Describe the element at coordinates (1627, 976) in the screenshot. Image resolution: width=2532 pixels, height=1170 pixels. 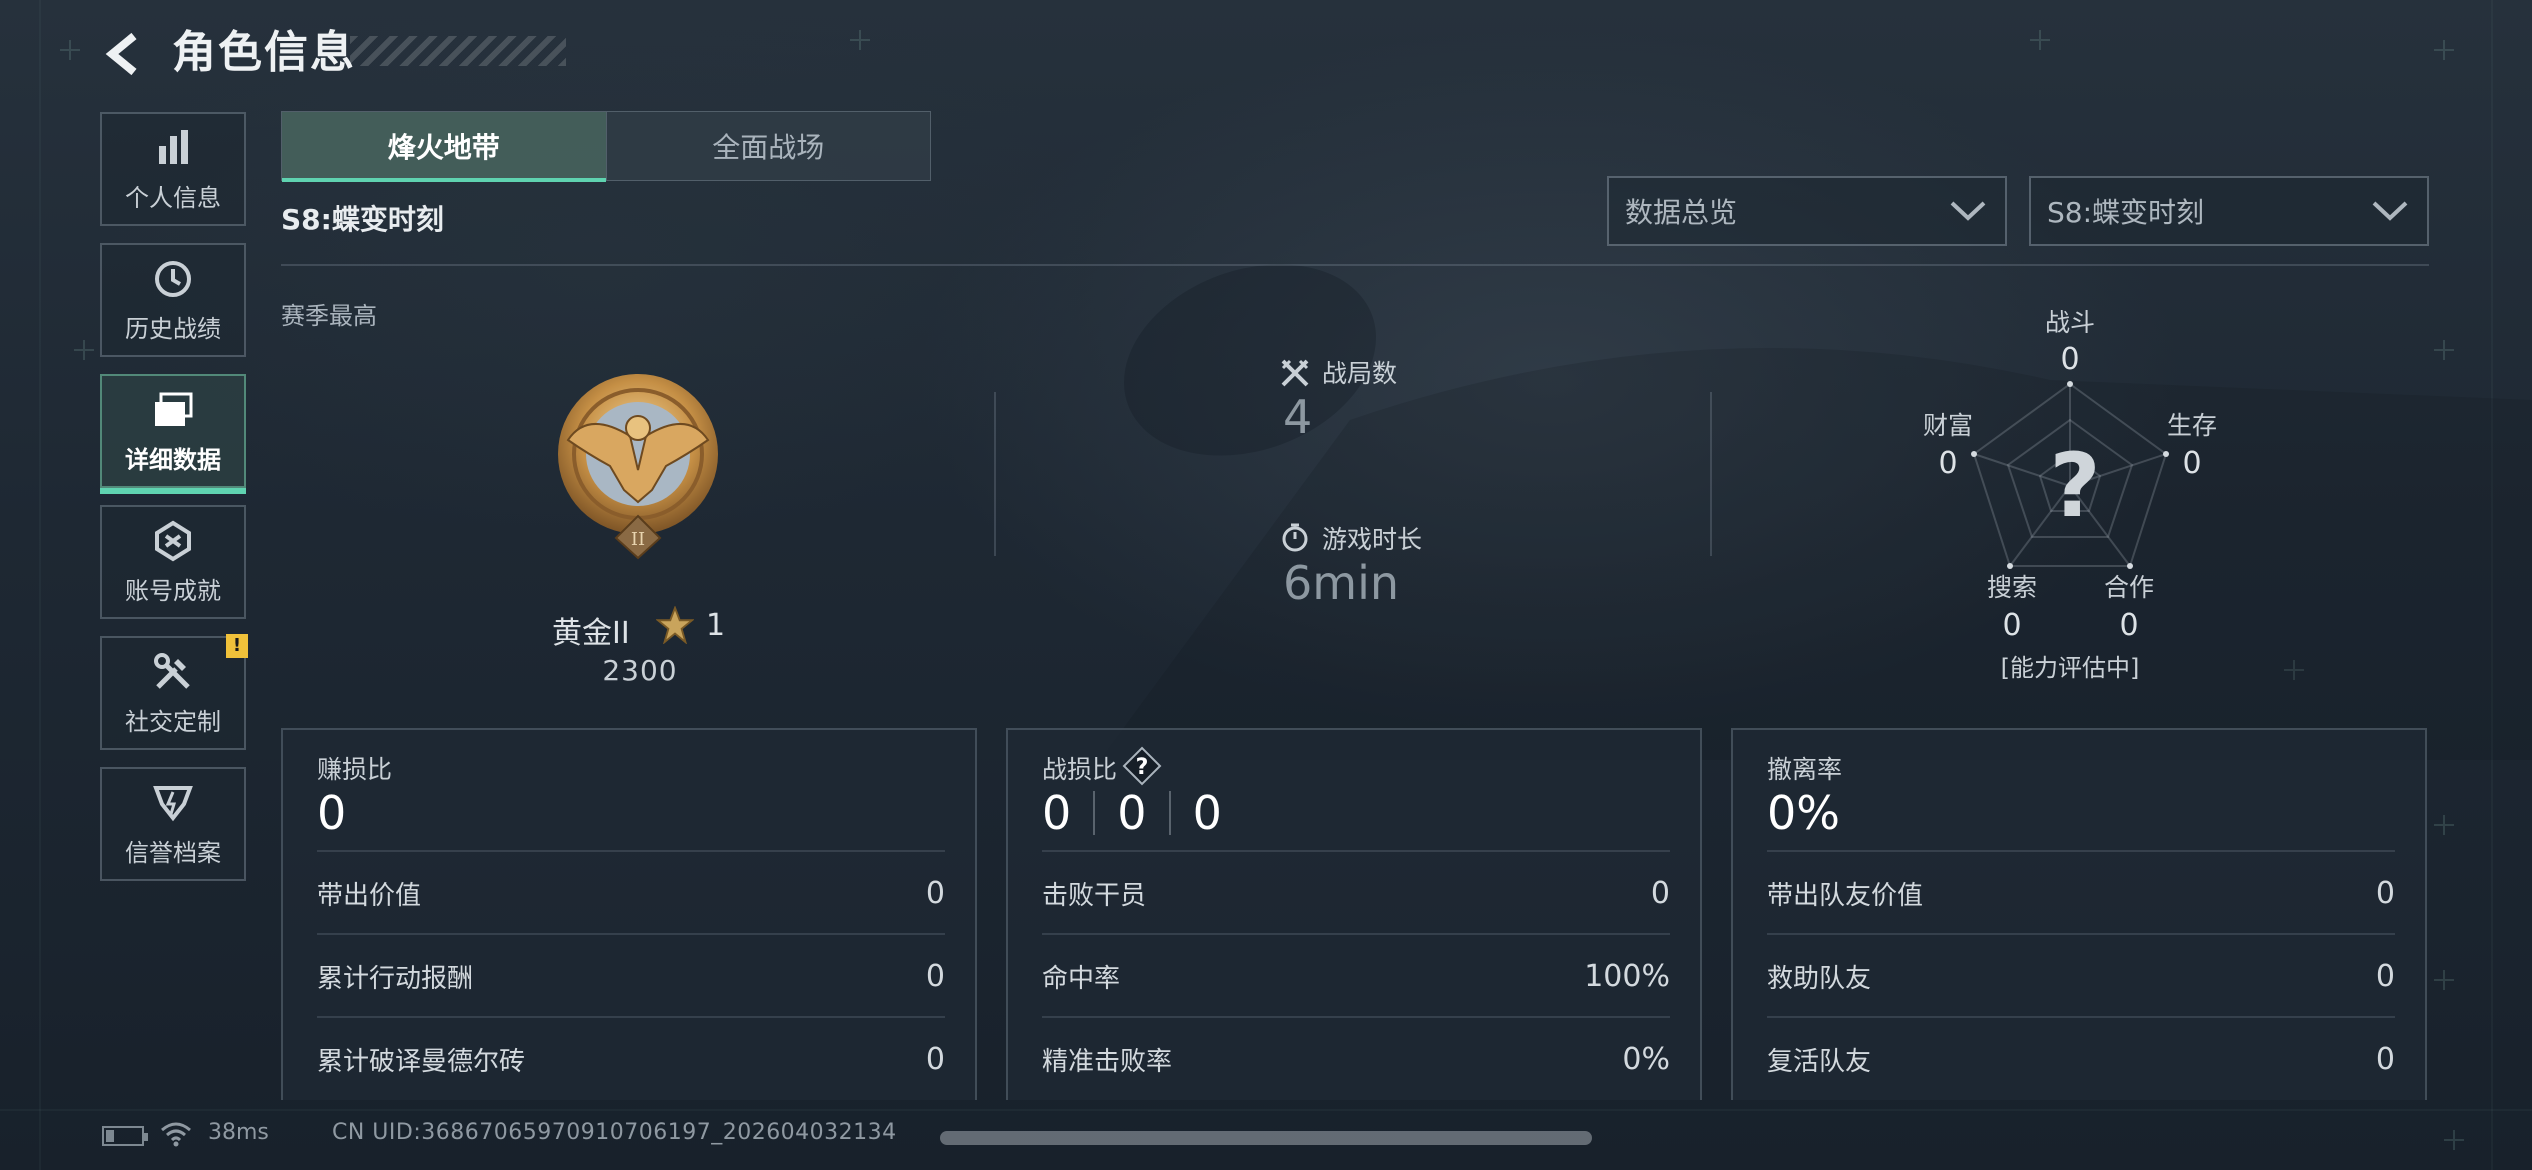
I see `stat-value: 100%` at that location.